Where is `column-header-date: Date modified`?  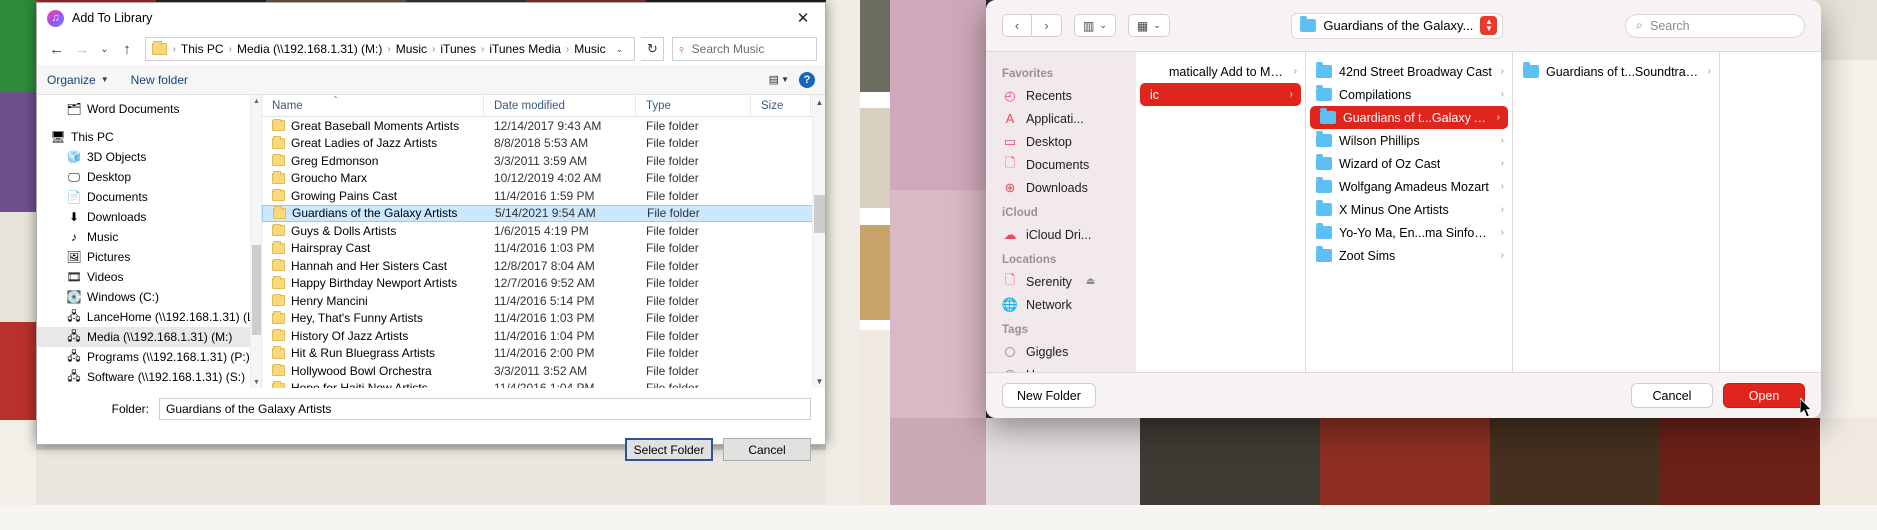
column-header-date: Date modified is located at coordinates (560, 105).